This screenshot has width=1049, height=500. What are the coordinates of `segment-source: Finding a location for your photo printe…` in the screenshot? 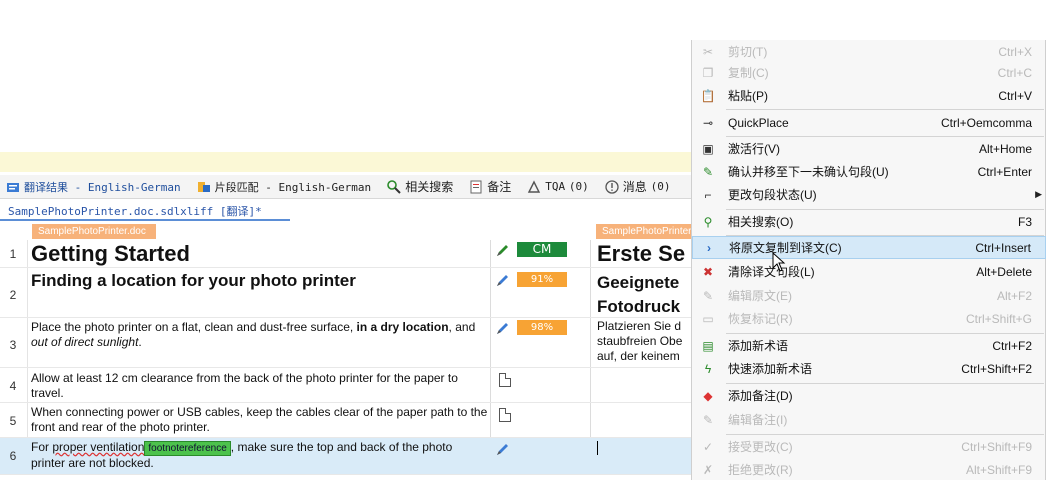 It's located at (260, 281).